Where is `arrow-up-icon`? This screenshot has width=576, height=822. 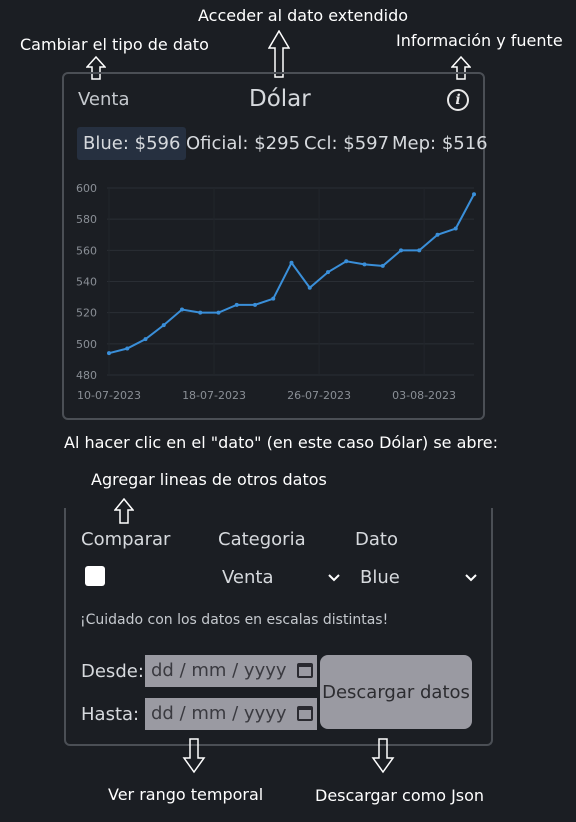 arrow-up-icon is located at coordinates (279, 54).